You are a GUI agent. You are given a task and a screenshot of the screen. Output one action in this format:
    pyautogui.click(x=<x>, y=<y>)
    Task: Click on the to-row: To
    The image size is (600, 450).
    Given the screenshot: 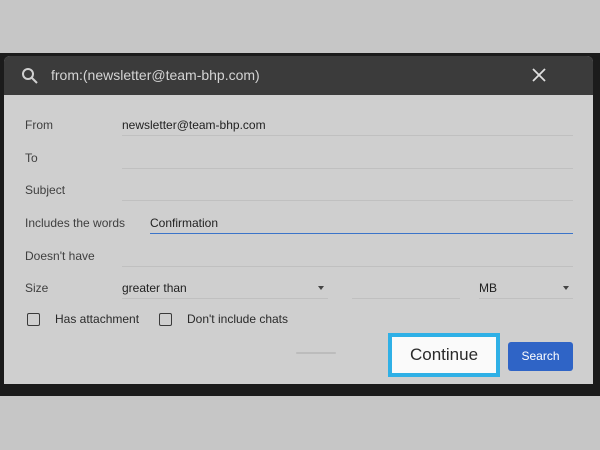 What is the action you would take?
    pyautogui.click(x=298, y=159)
    